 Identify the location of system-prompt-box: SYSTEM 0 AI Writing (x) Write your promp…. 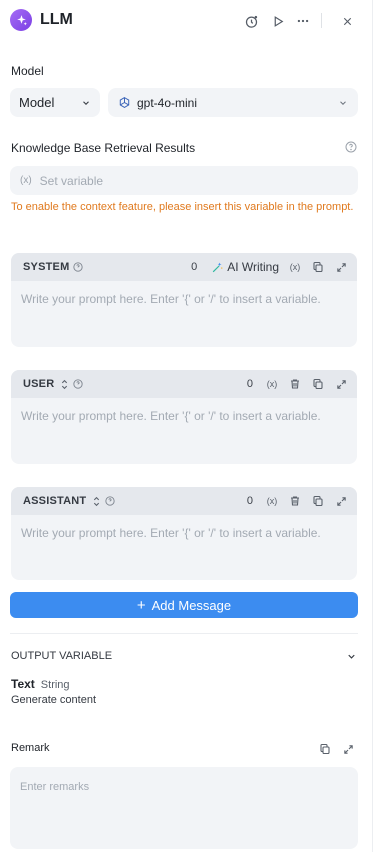
(184, 300).